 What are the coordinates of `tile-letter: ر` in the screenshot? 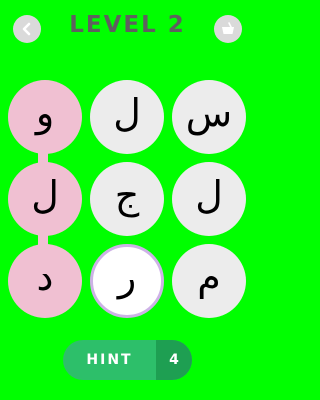 It's located at (127, 277).